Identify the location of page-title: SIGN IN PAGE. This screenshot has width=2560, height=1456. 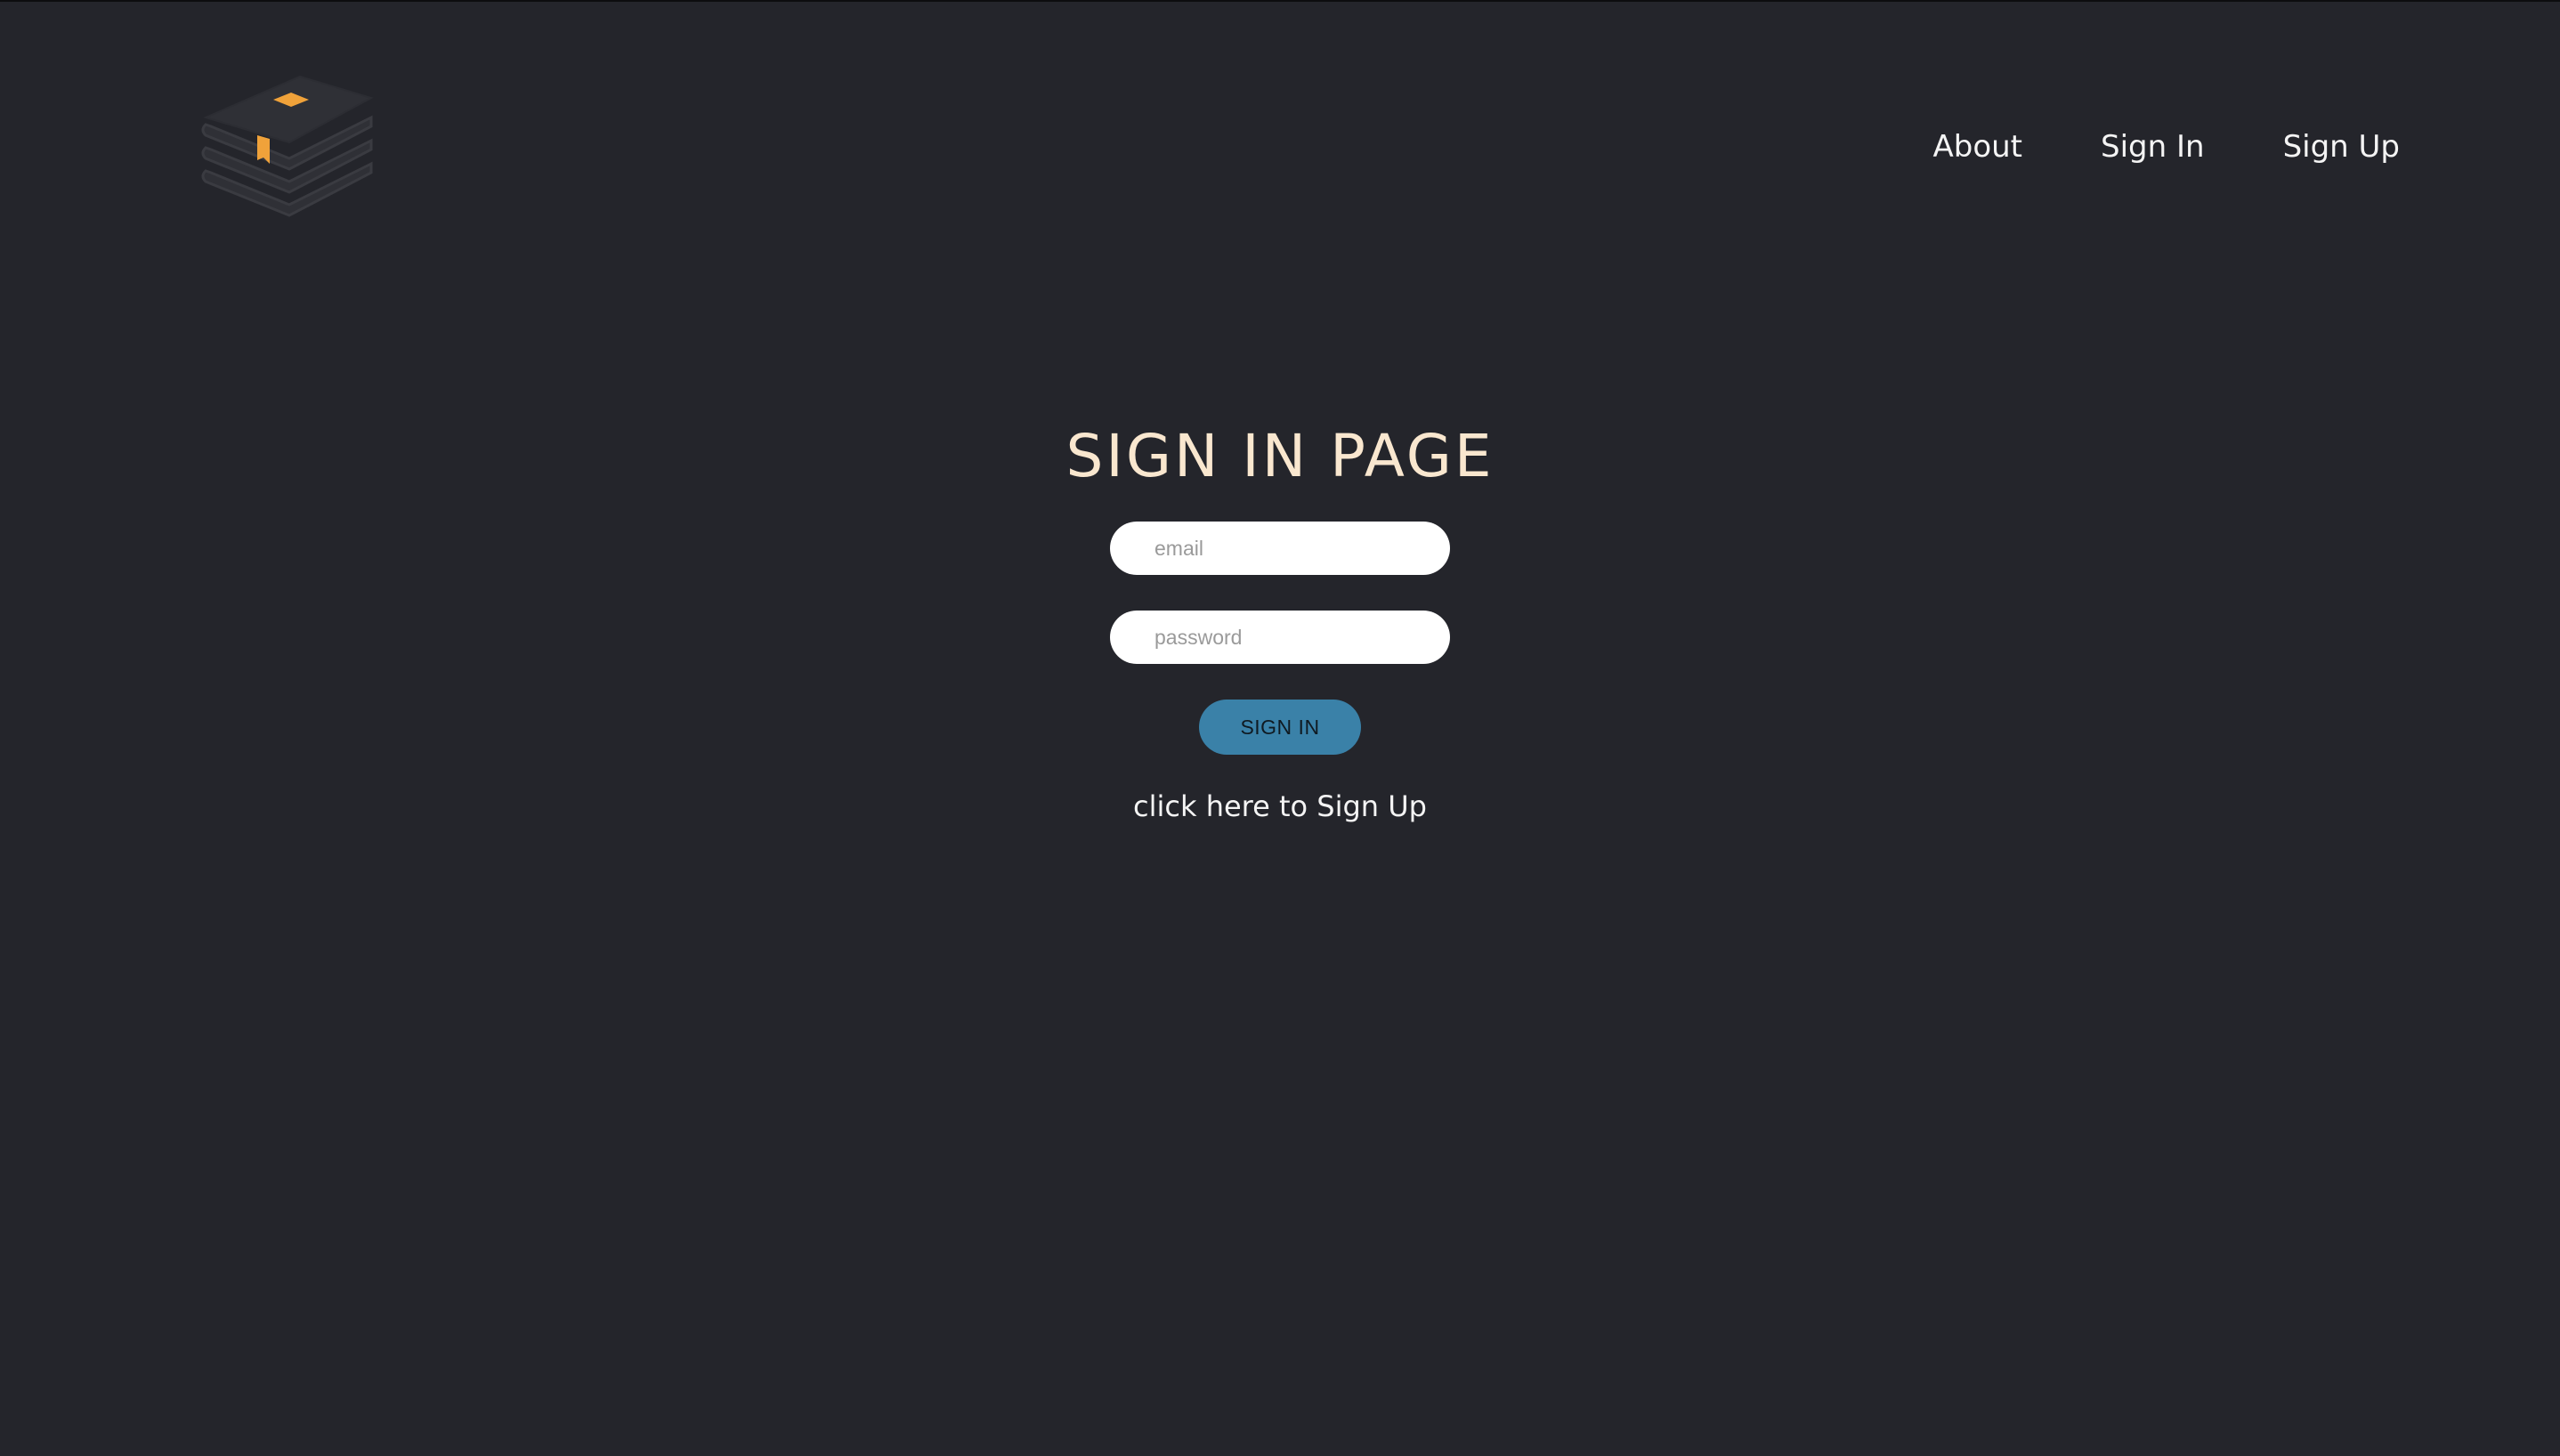
(1280, 456).